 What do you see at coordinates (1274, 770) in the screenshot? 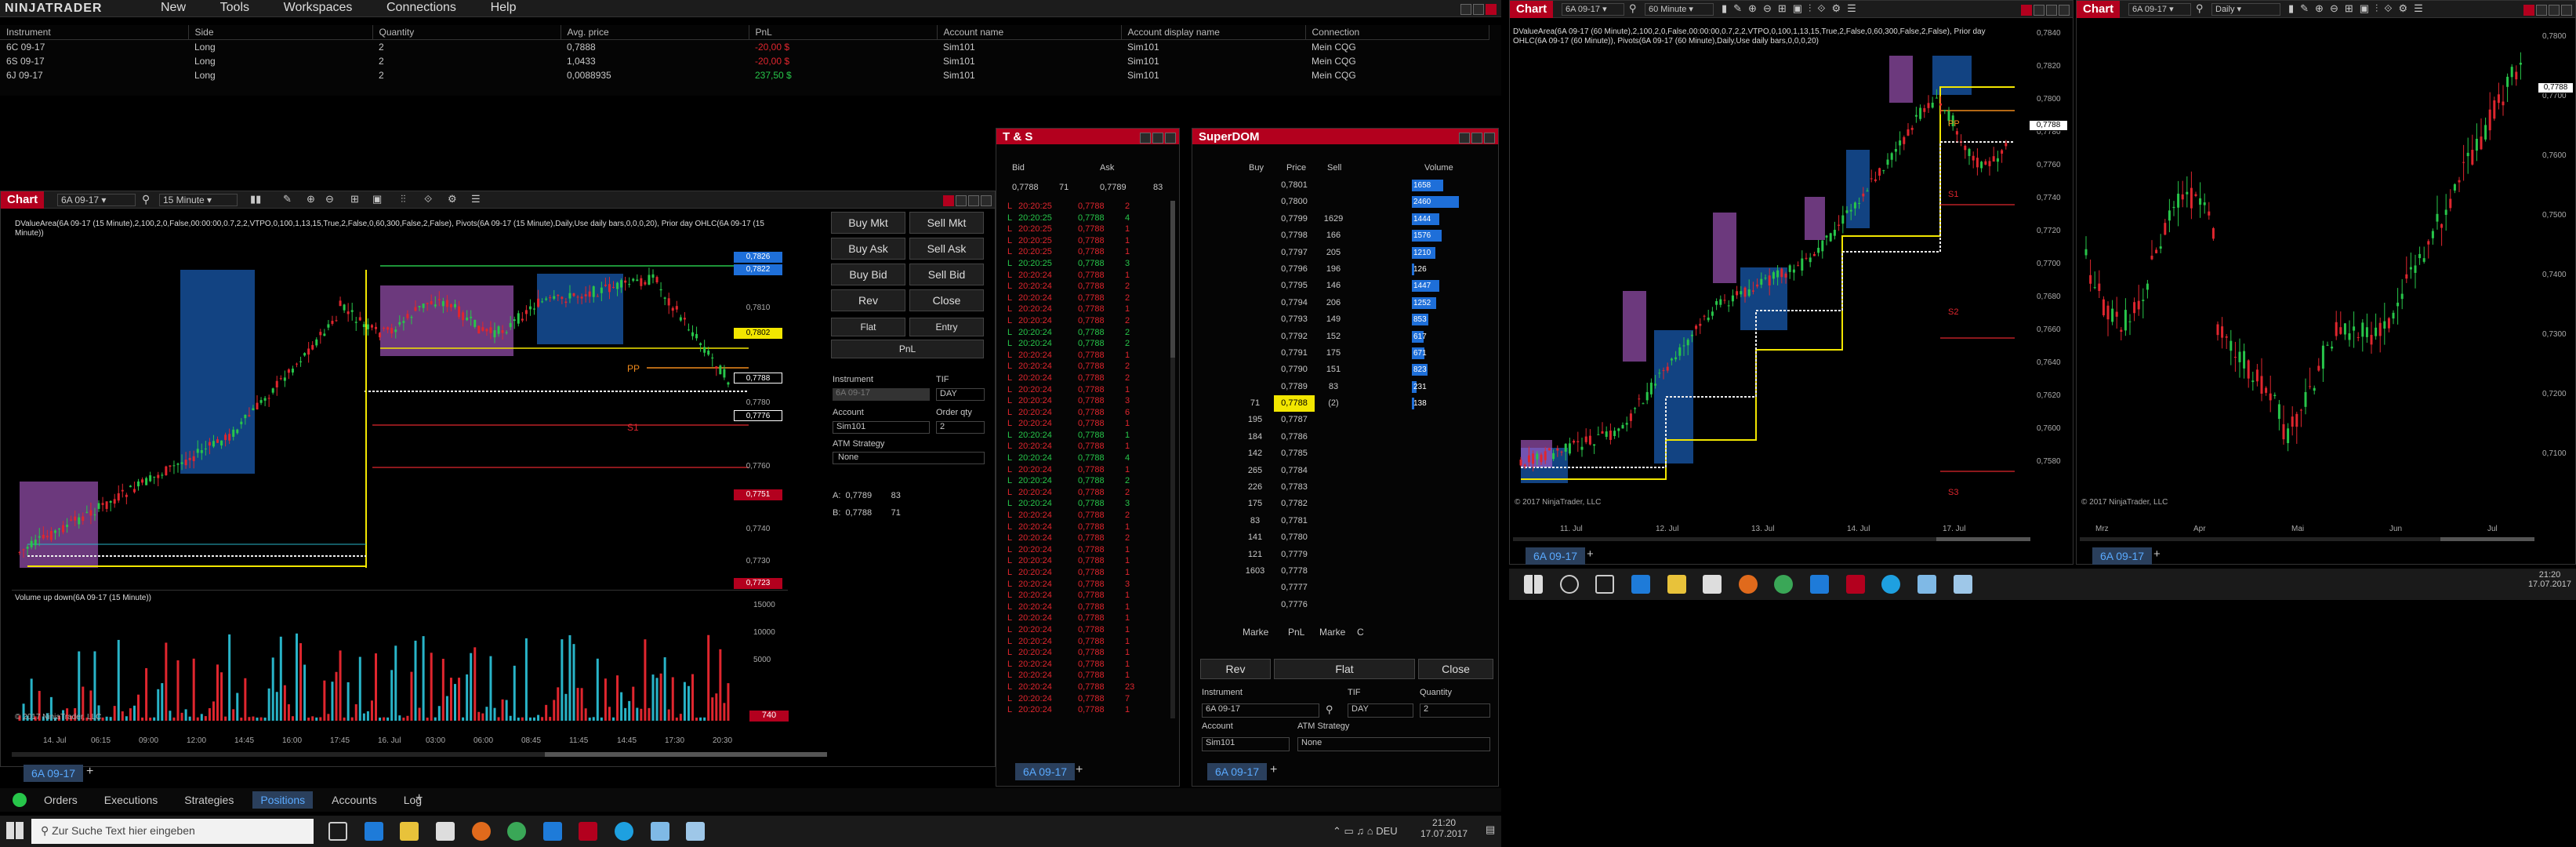
I see `dom-add-tab: +` at bounding box center [1274, 770].